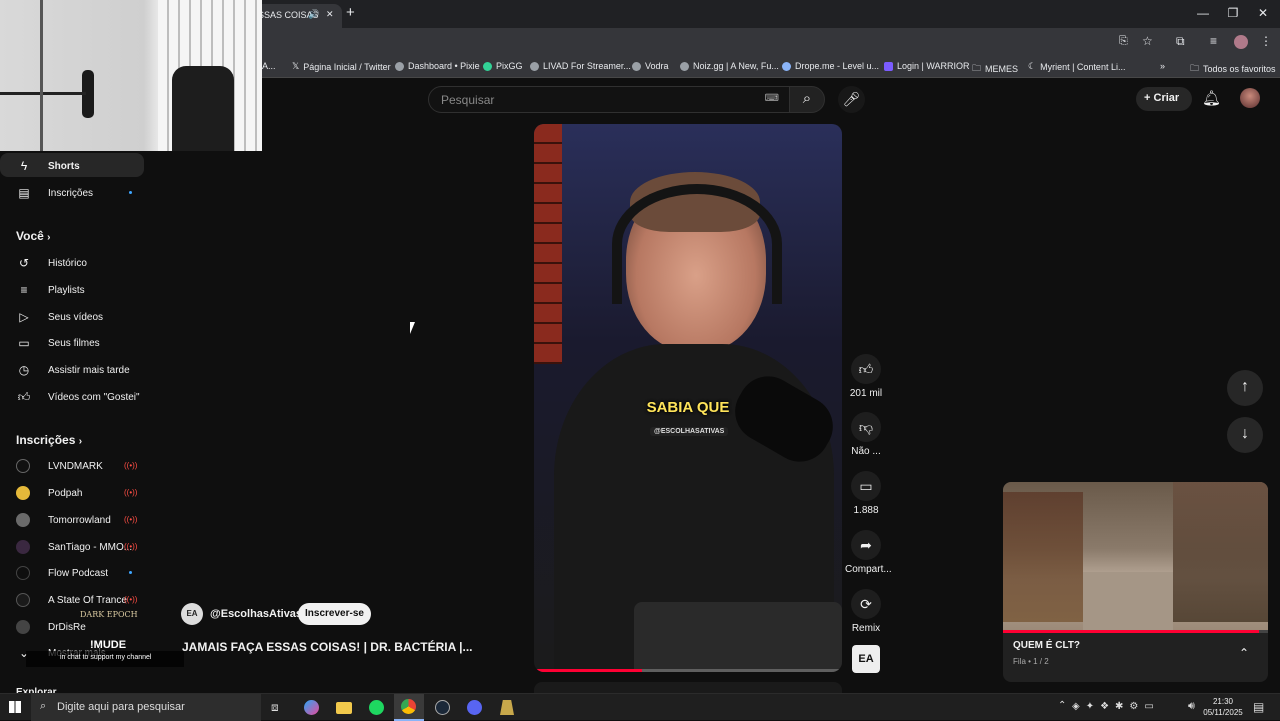 This screenshot has width=1280, height=721. What do you see at coordinates (1213, 41) in the screenshot?
I see `media-control-icon: ≡` at bounding box center [1213, 41].